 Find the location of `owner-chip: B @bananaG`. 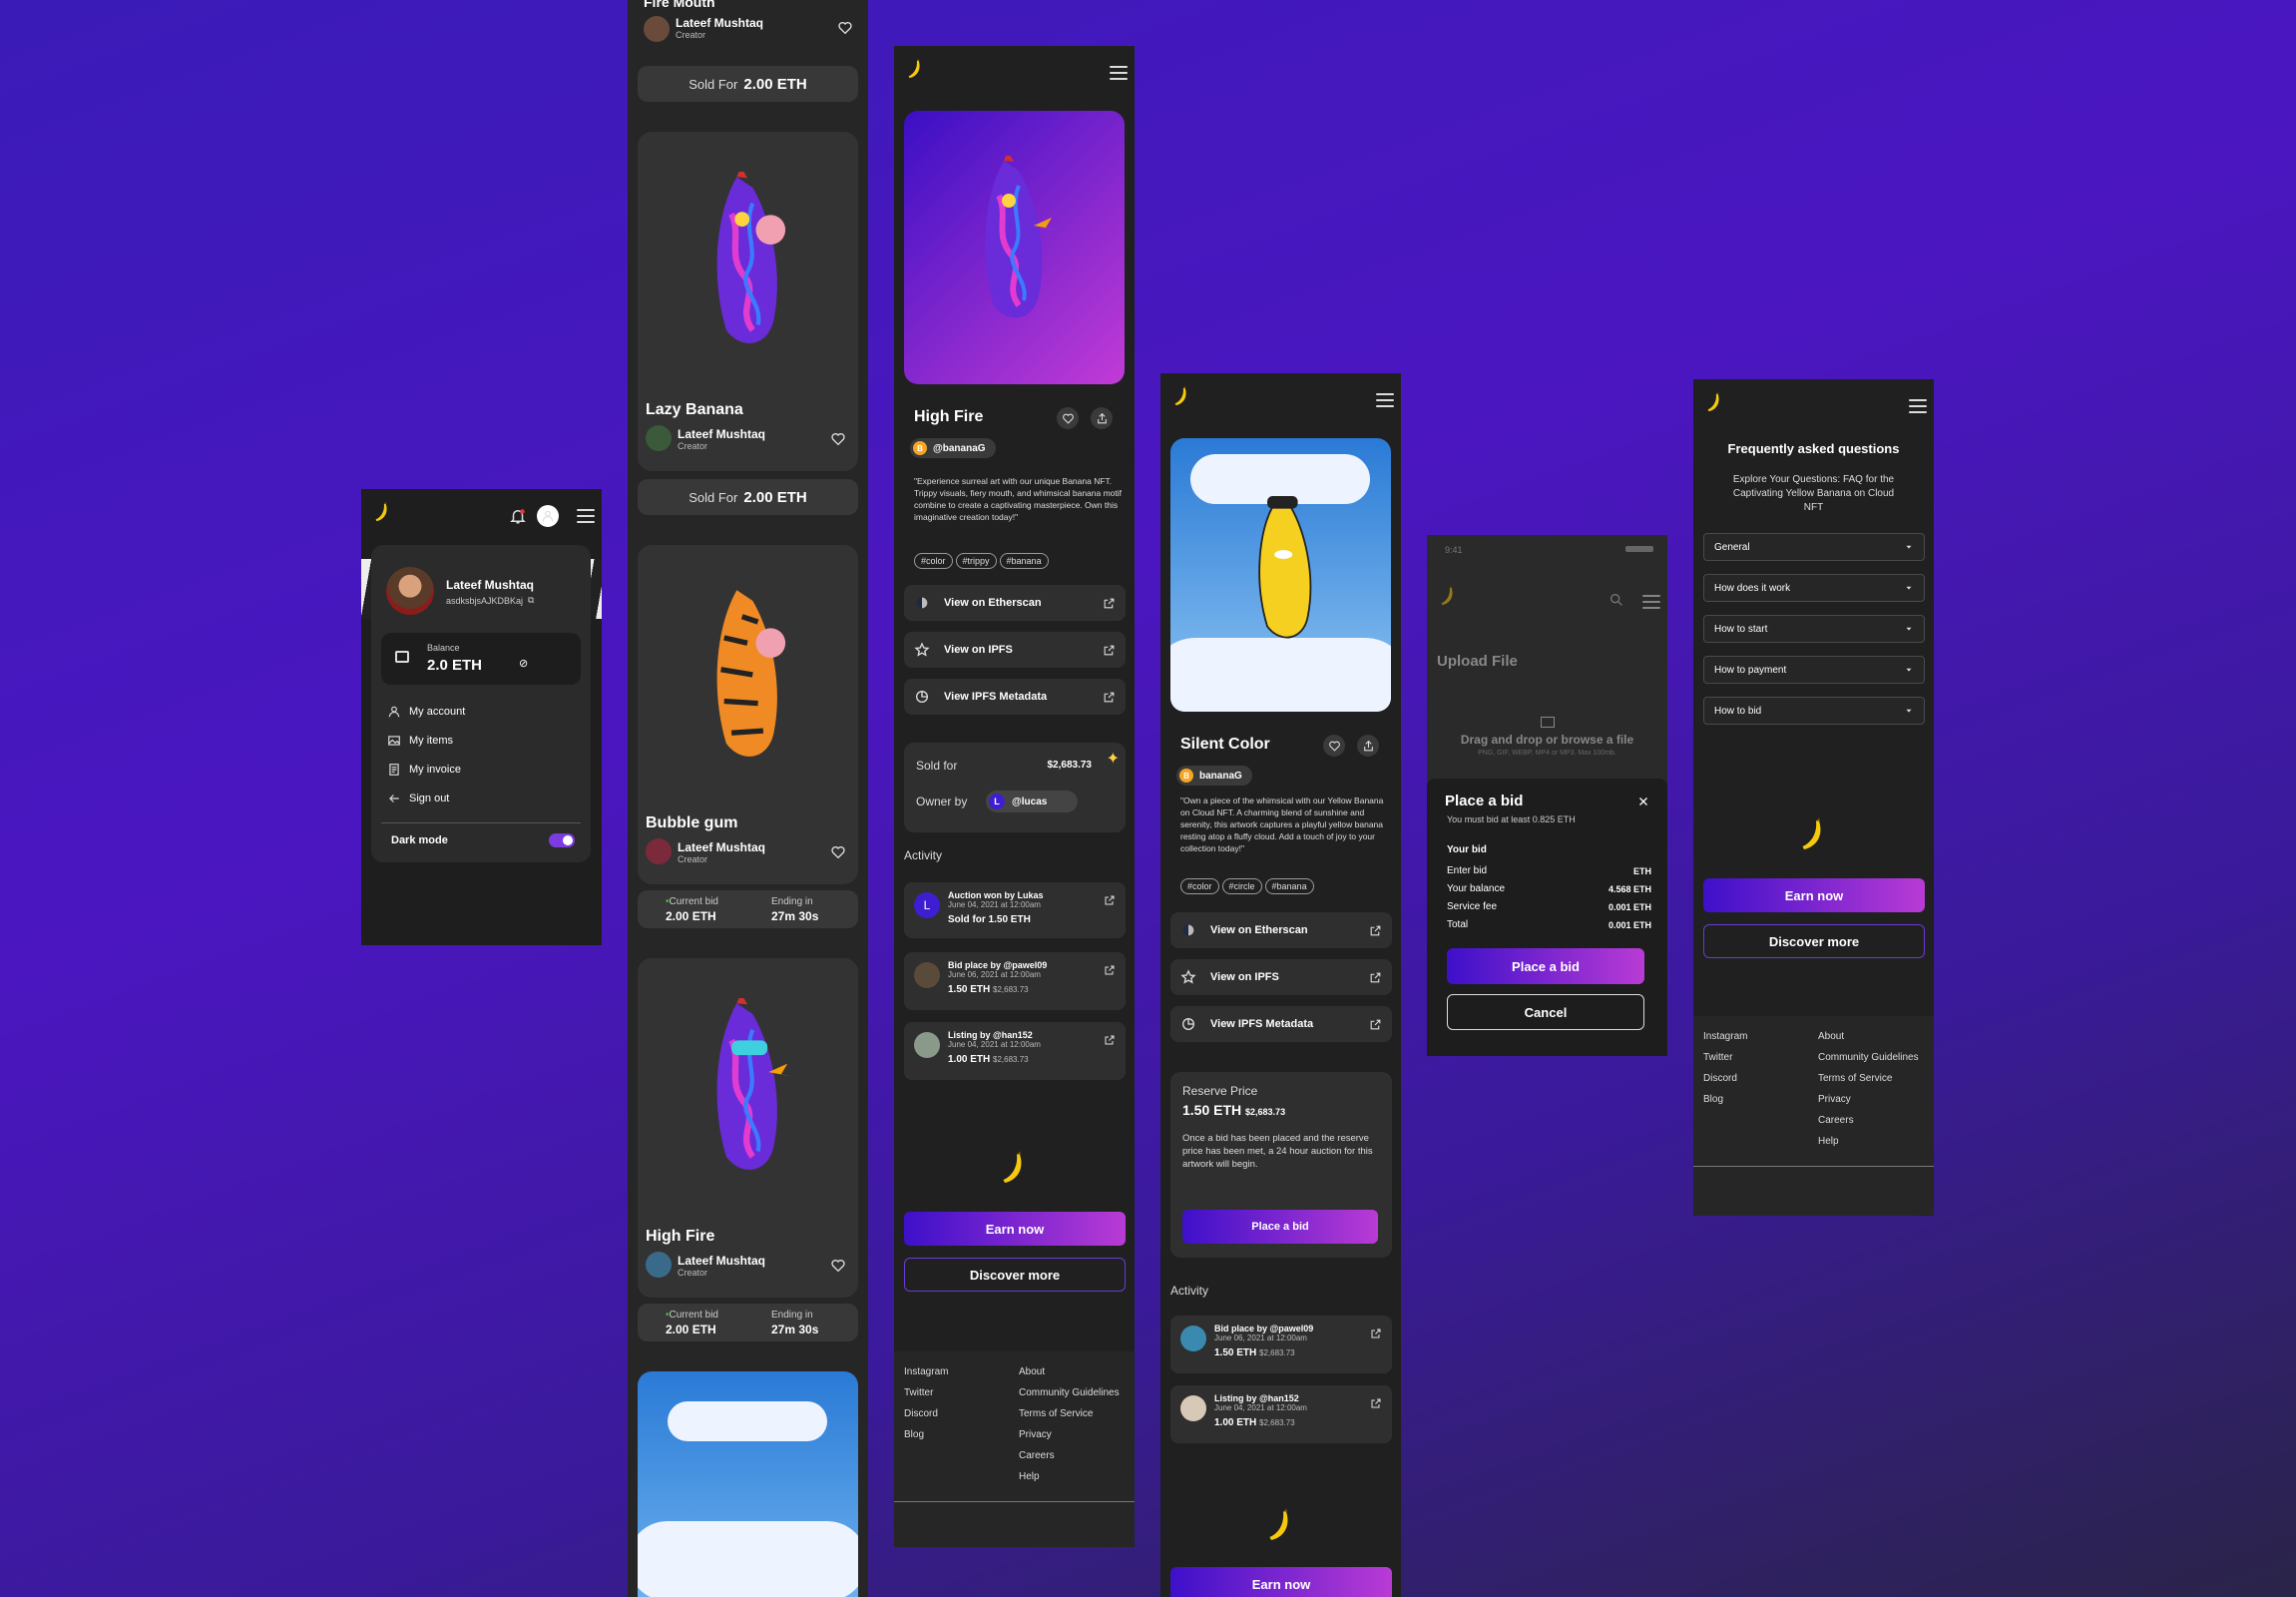

owner-chip: B @bananaG is located at coordinates (953, 448).